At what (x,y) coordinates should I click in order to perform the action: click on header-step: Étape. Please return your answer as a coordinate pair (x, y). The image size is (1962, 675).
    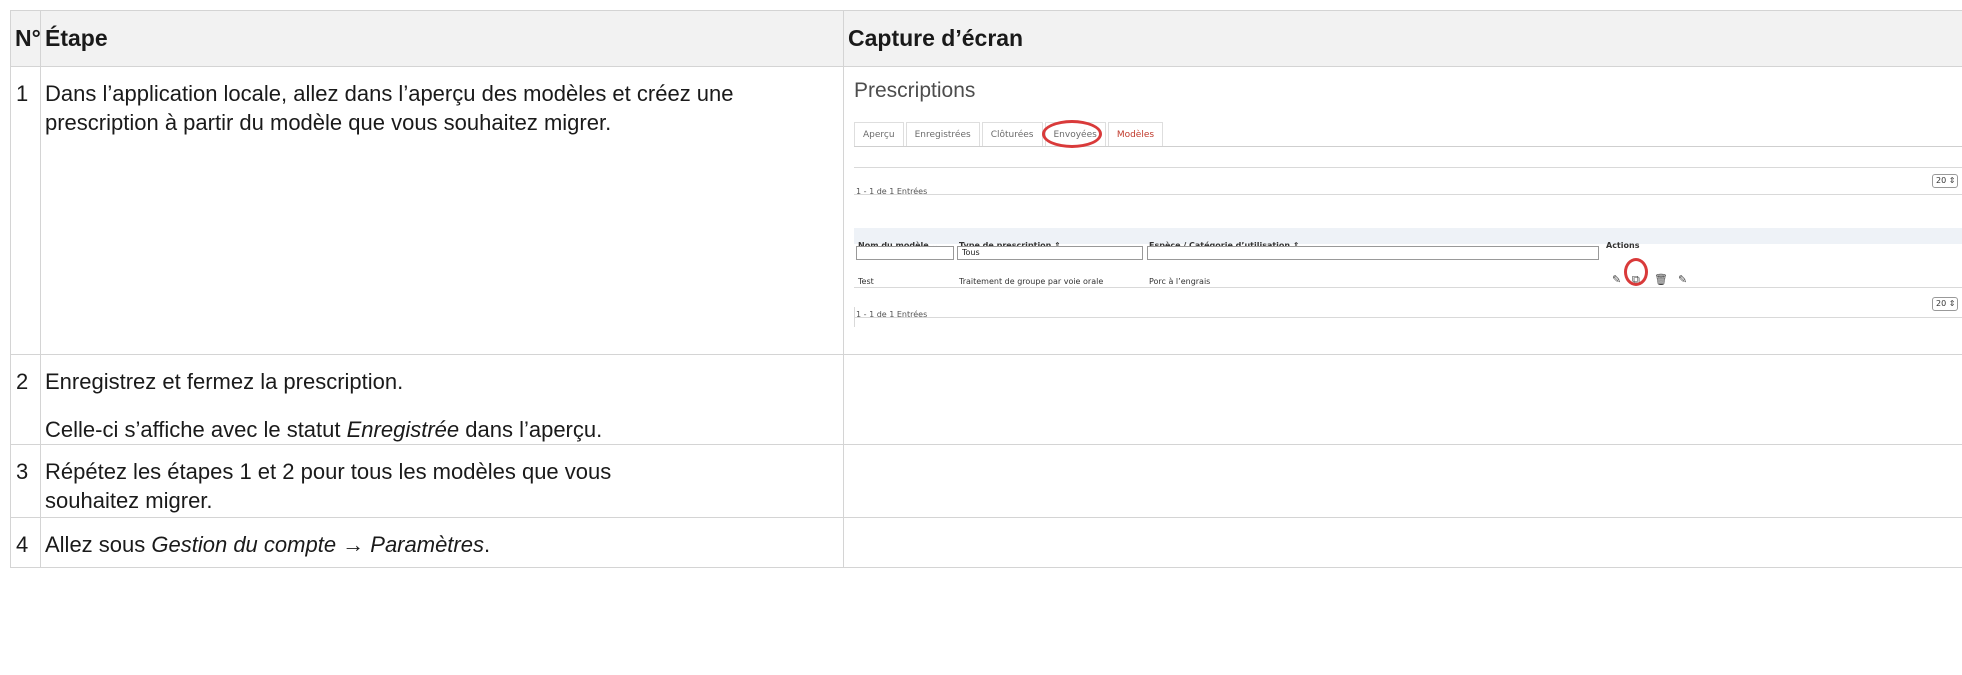
    Looking at the image, I should click on (442, 38).